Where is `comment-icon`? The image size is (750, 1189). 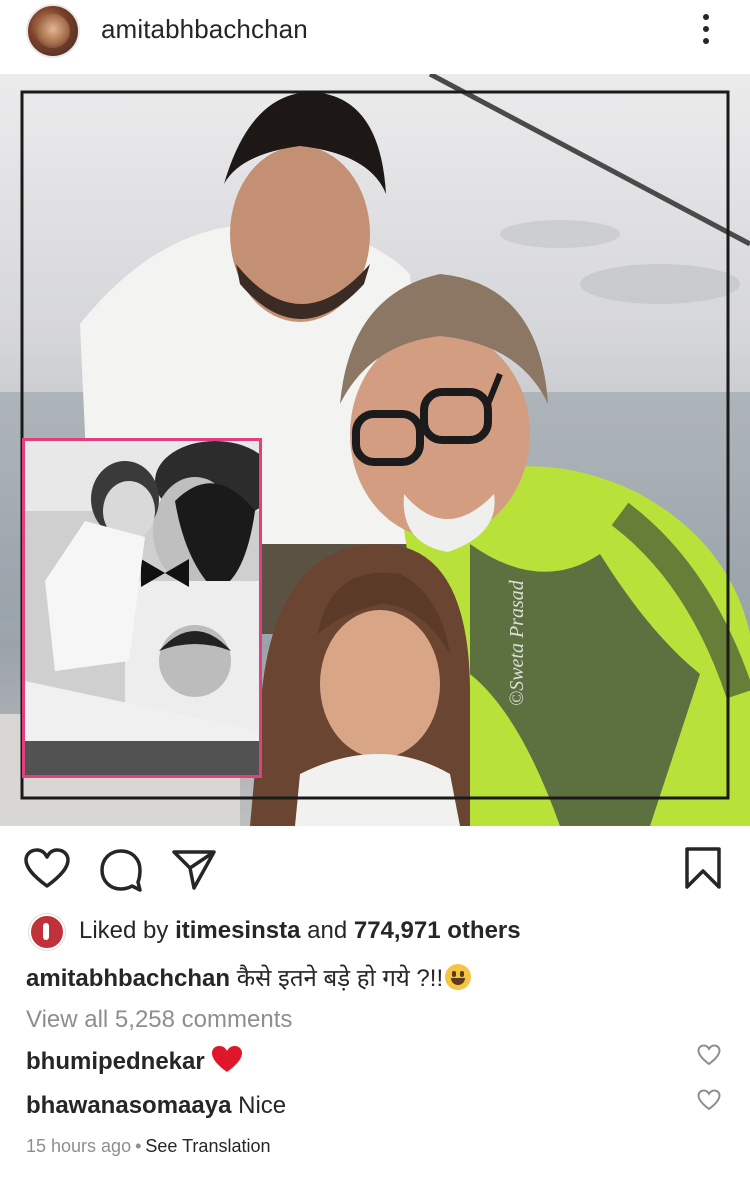
comment-icon is located at coordinates (122, 870).